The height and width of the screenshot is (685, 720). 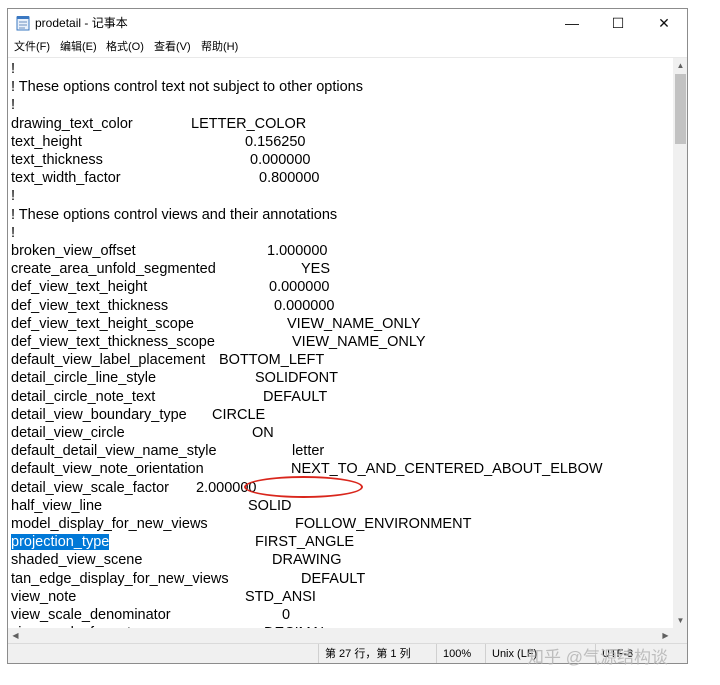 What do you see at coordinates (73, 251) in the screenshot?
I see `line-key: broken_view_offset` at bounding box center [73, 251].